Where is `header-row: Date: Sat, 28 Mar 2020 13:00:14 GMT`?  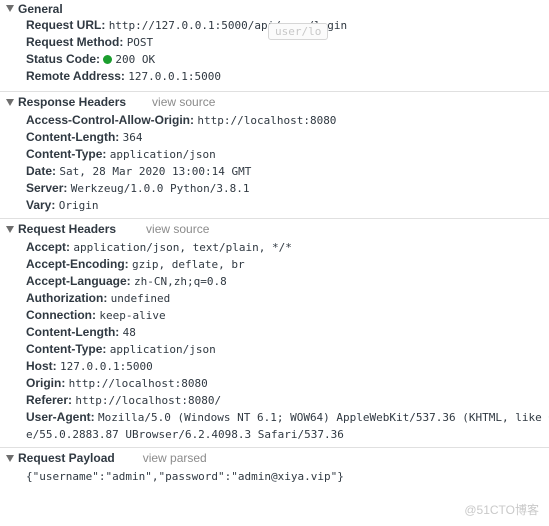 header-row: Date: Sat, 28 Mar 2020 13:00:14 GMT is located at coordinates (274, 171).